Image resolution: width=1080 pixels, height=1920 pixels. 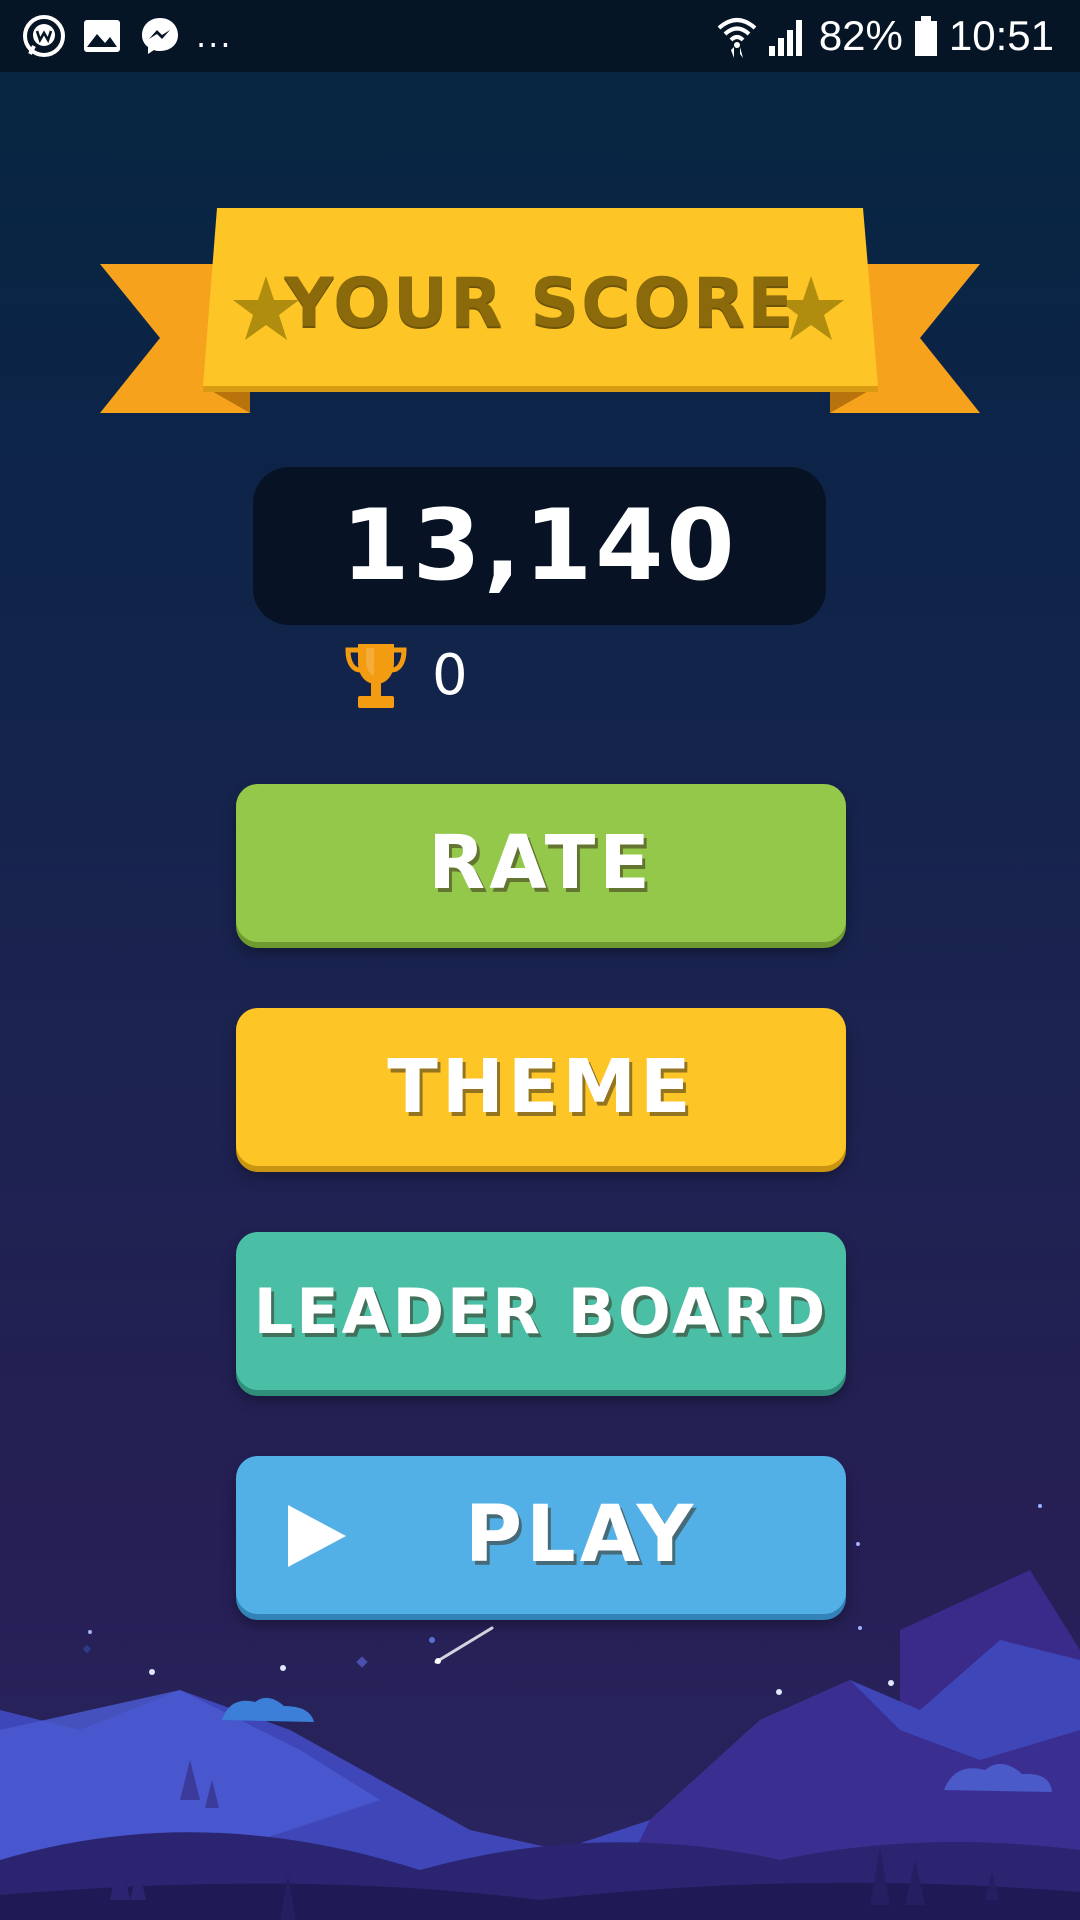 What do you see at coordinates (1001, 35) in the screenshot?
I see `clock: 10:51` at bounding box center [1001, 35].